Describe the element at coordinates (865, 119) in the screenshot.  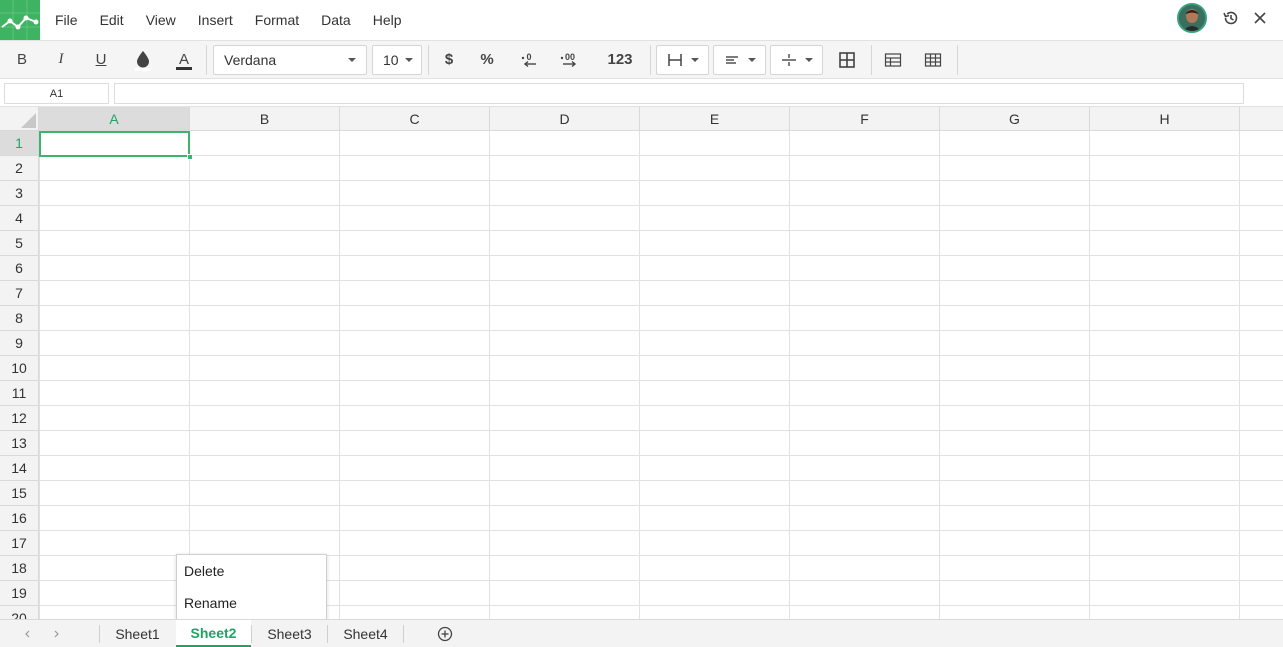
I see `column-header-f: F` at that location.